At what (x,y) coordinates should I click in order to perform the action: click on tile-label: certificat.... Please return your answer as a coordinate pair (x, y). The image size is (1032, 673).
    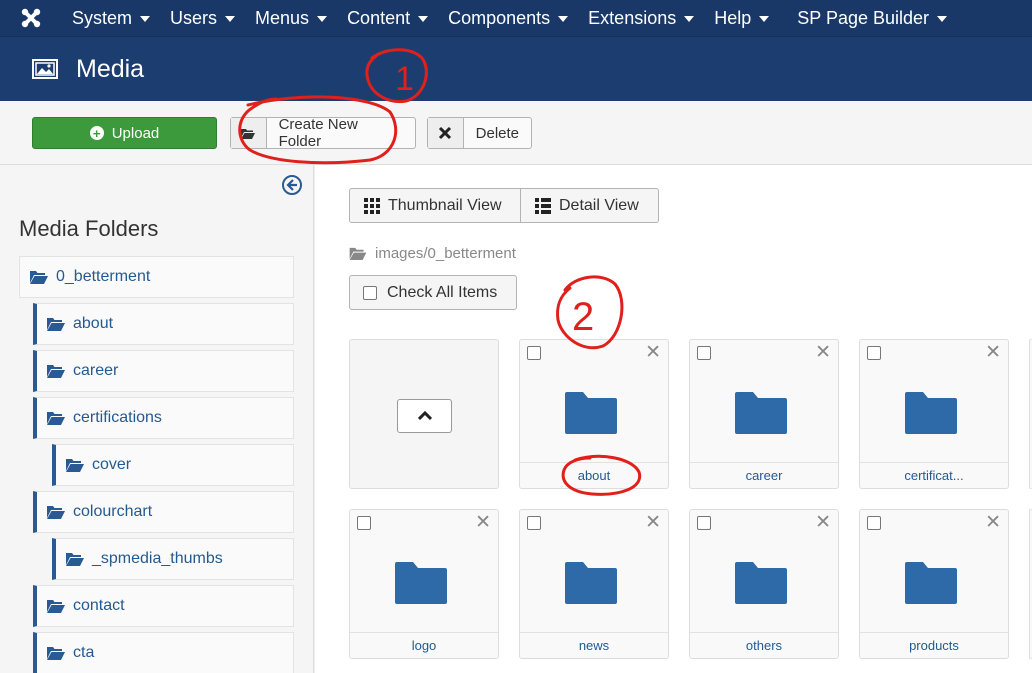
    Looking at the image, I should click on (934, 475).